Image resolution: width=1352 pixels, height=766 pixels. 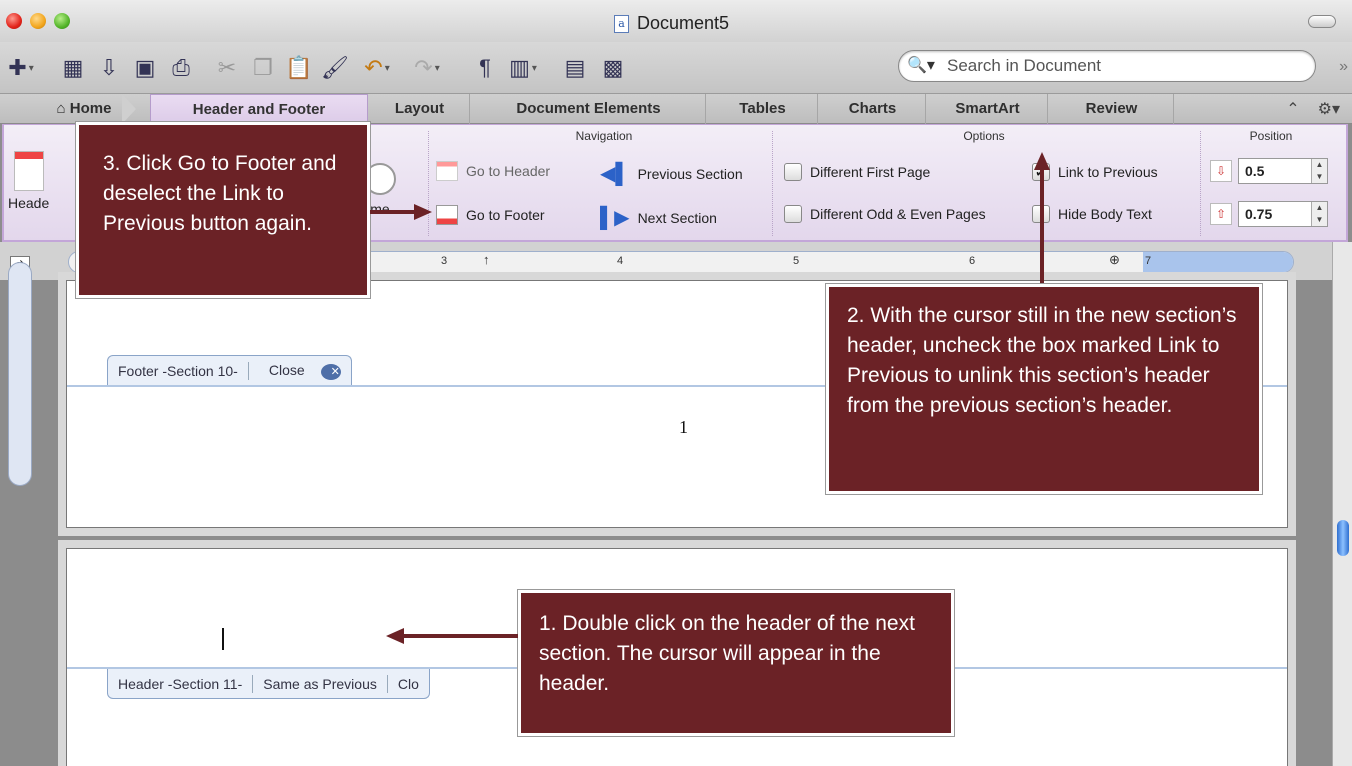 What do you see at coordinates (427, 68) in the screenshot?
I see `redo-icon: ↷ ▾` at bounding box center [427, 68].